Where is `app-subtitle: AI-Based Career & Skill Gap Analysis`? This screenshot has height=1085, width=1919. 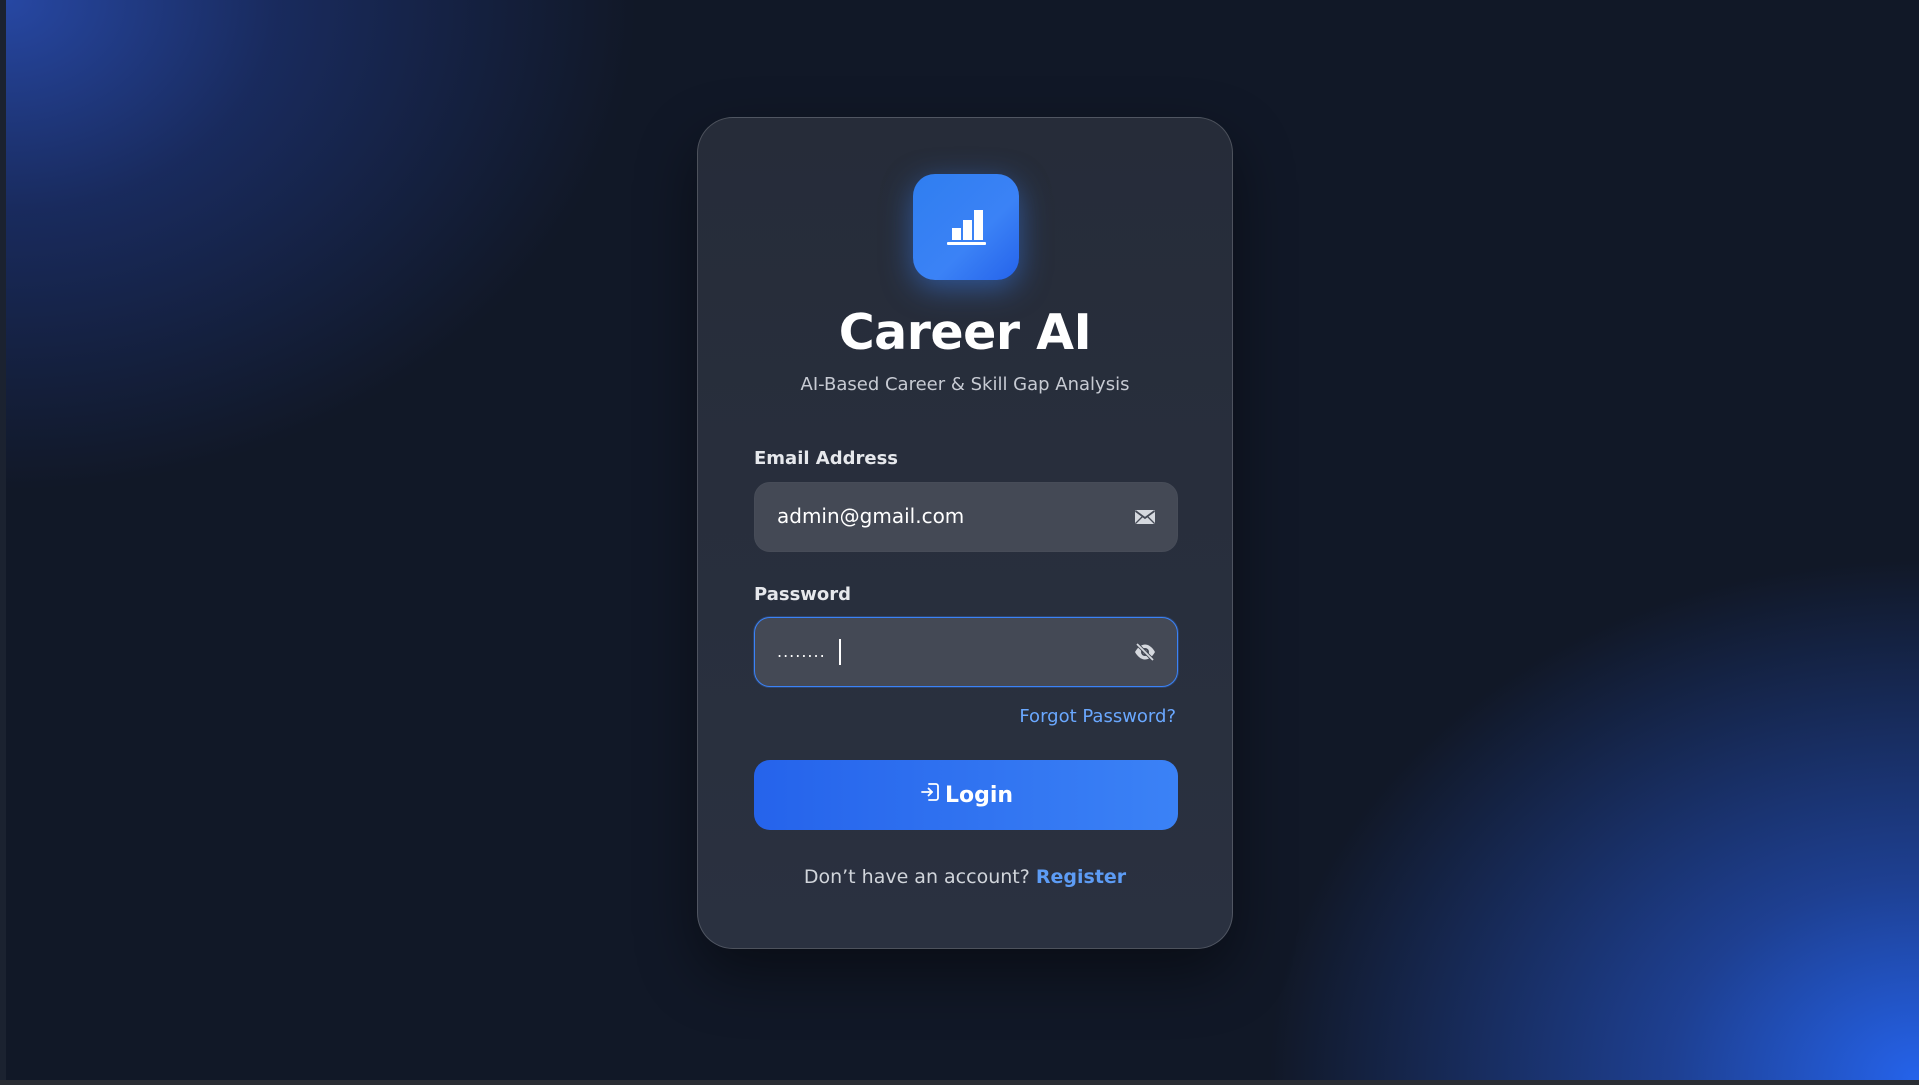
app-subtitle: AI-Based Career & Skill Gap Analysis is located at coordinates (965, 384).